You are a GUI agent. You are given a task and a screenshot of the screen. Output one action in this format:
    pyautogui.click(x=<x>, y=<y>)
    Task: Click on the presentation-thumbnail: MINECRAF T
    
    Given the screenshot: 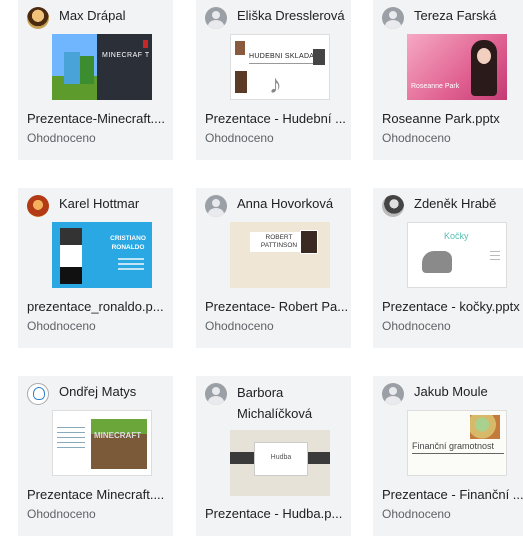 What is the action you would take?
    pyautogui.click(x=102, y=67)
    